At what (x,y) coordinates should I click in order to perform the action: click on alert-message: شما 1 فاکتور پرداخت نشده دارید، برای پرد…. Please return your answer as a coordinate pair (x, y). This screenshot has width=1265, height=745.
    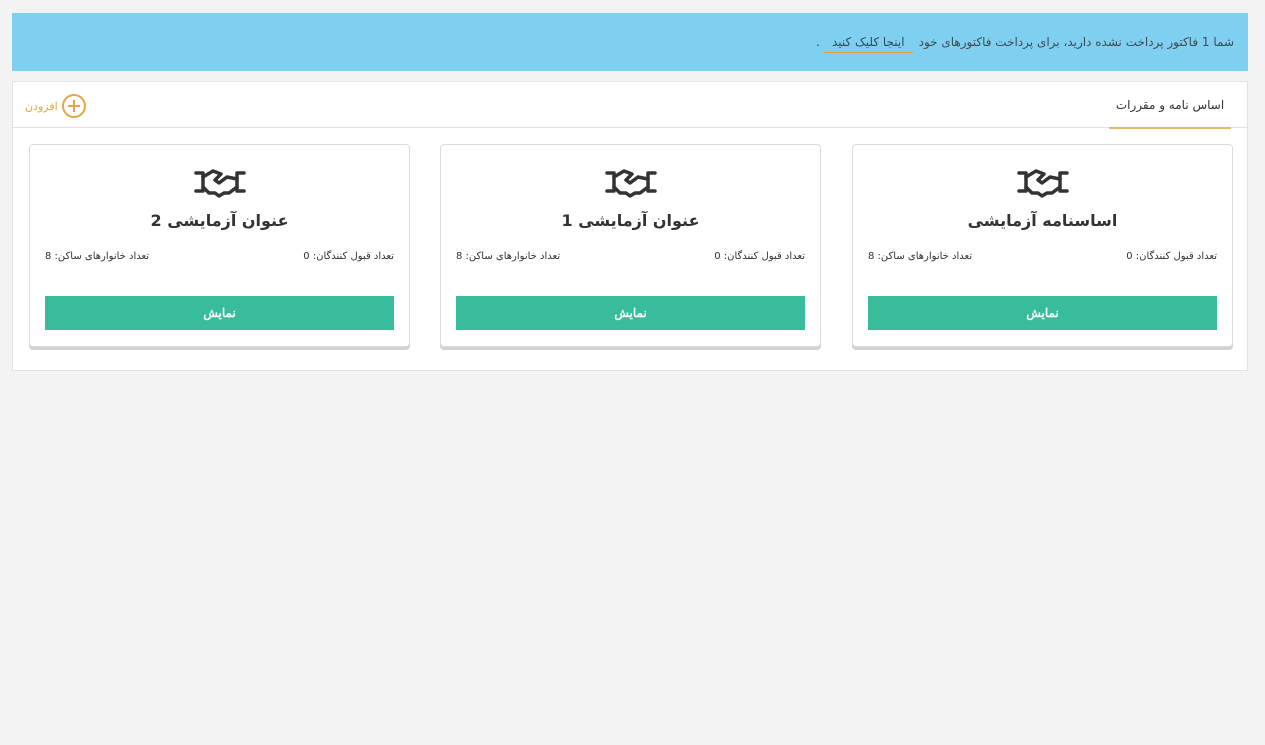
    Looking at the image, I should click on (1076, 42).